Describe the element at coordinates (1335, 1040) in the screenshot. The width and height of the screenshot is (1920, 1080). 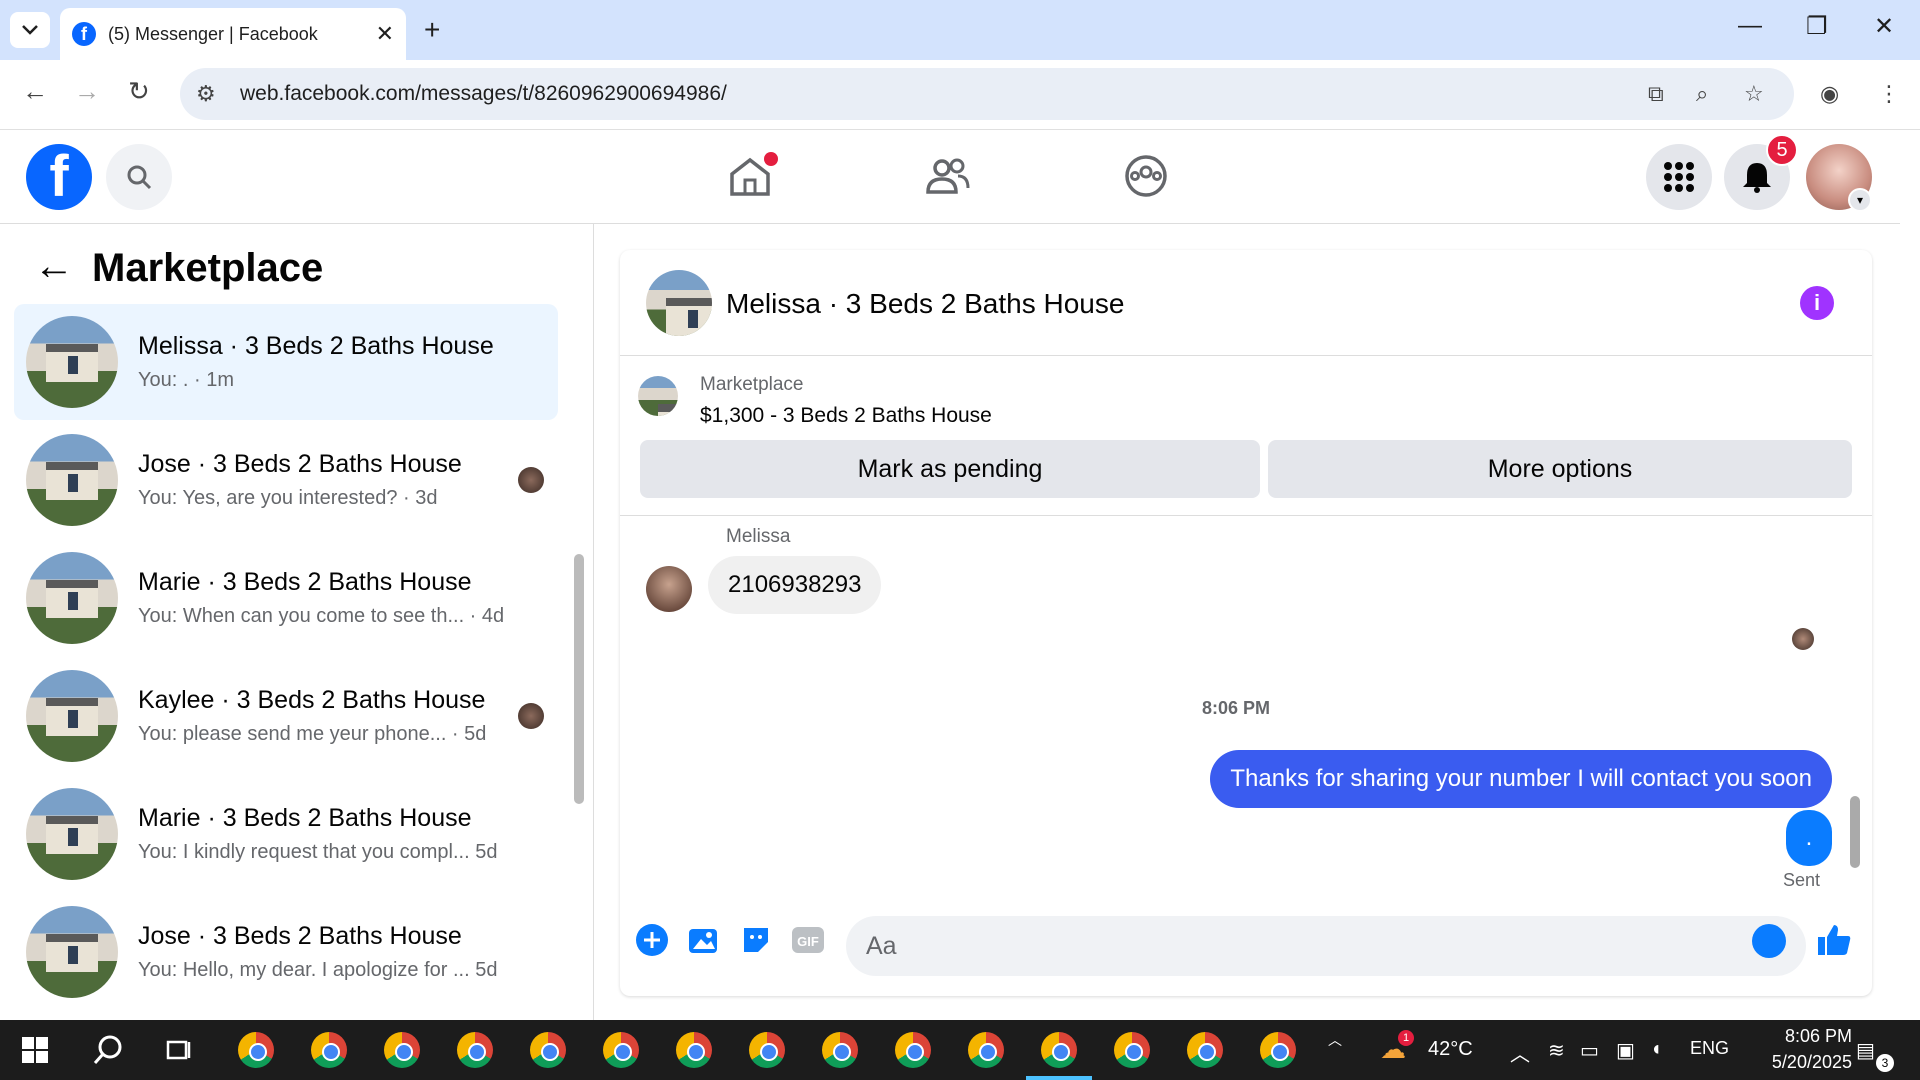
I see `overflow-chevron-icon: ︿` at that location.